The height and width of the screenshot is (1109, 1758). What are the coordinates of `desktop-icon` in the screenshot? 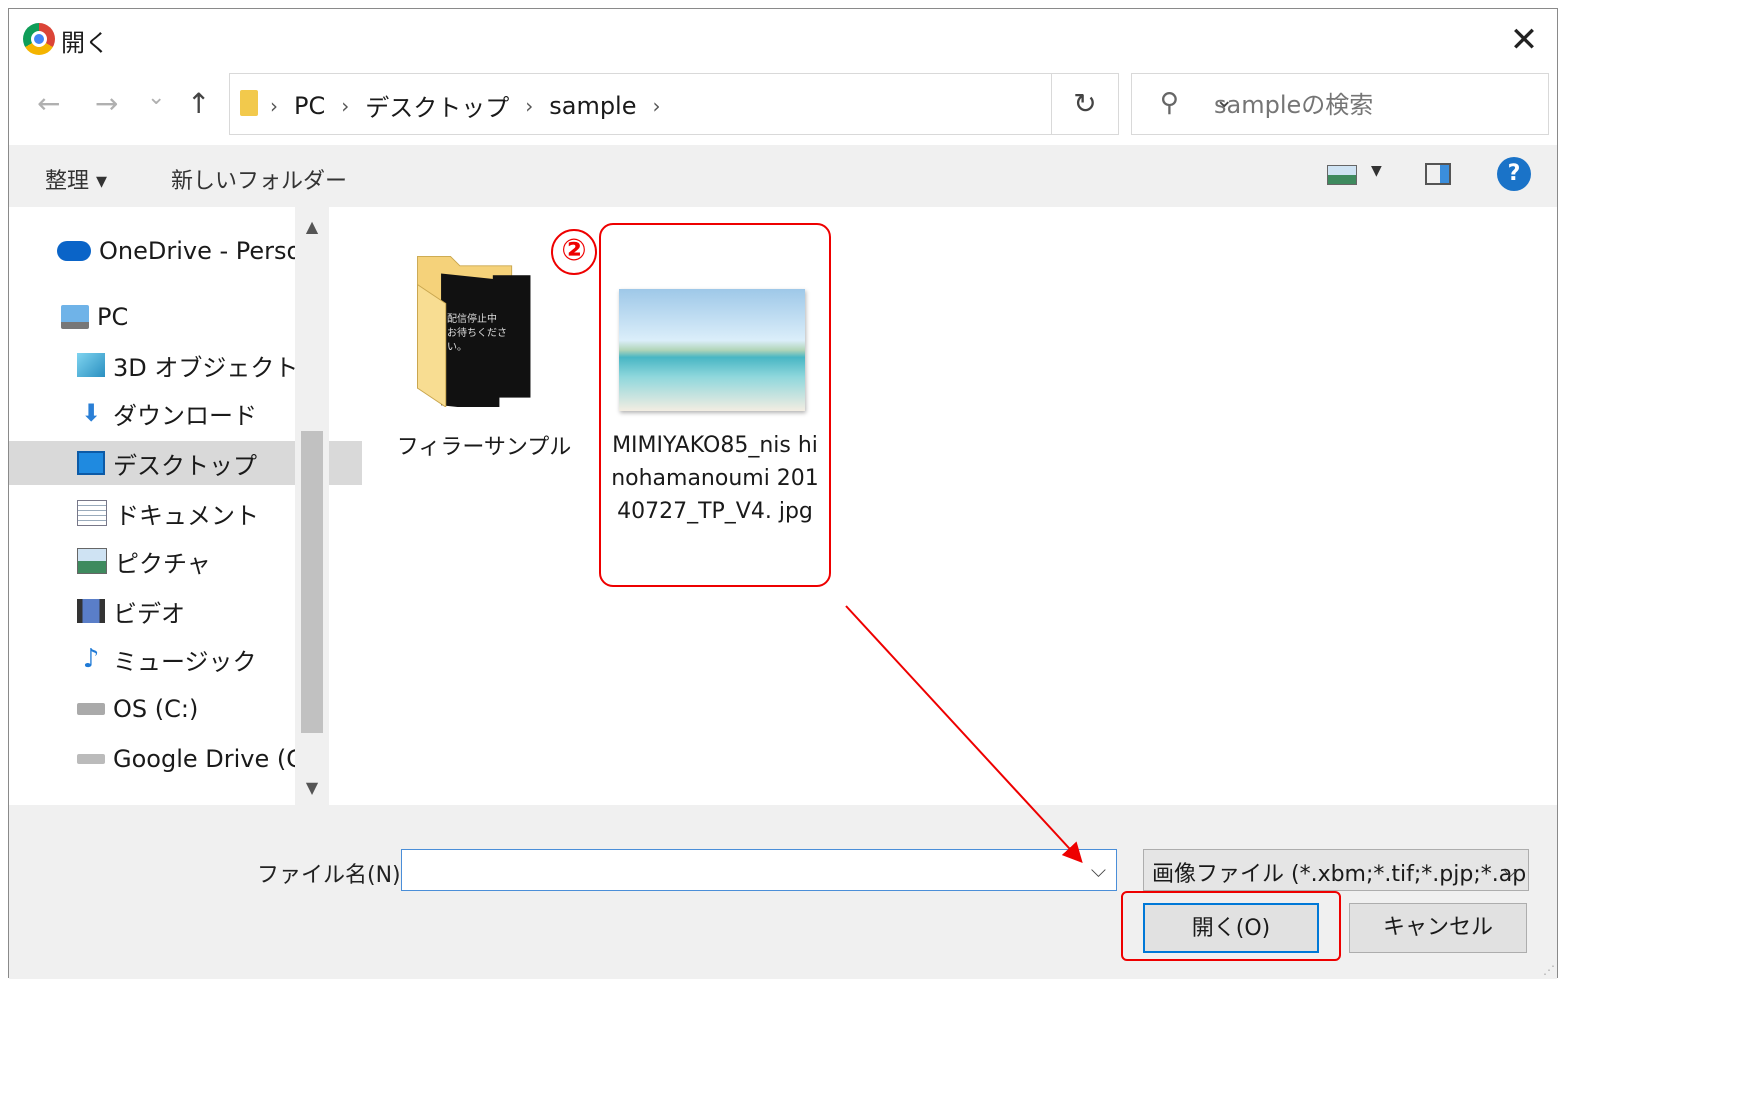 It's located at (91, 463).